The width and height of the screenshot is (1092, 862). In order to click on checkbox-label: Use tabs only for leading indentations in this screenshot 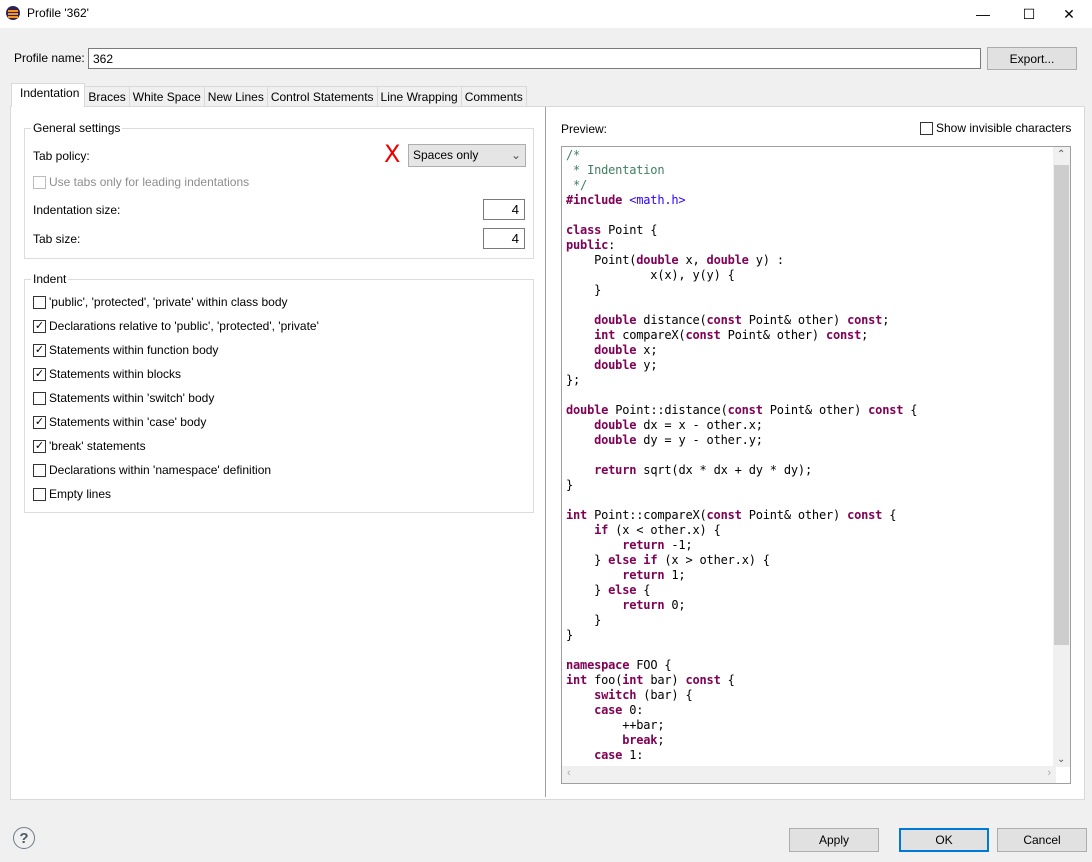, I will do `click(149, 182)`.